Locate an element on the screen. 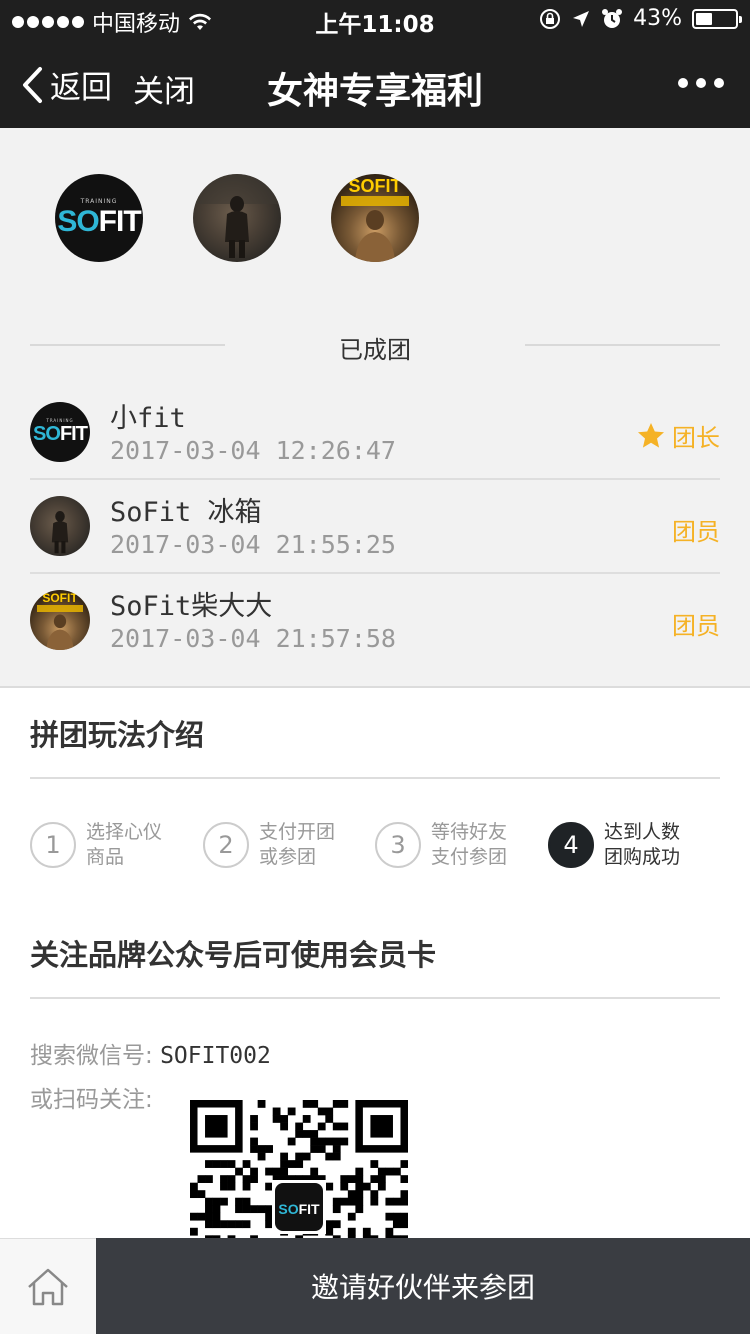 This screenshot has height=1334, width=750. invite-button: 邀请好伙伴来参团 is located at coordinates (423, 1286).